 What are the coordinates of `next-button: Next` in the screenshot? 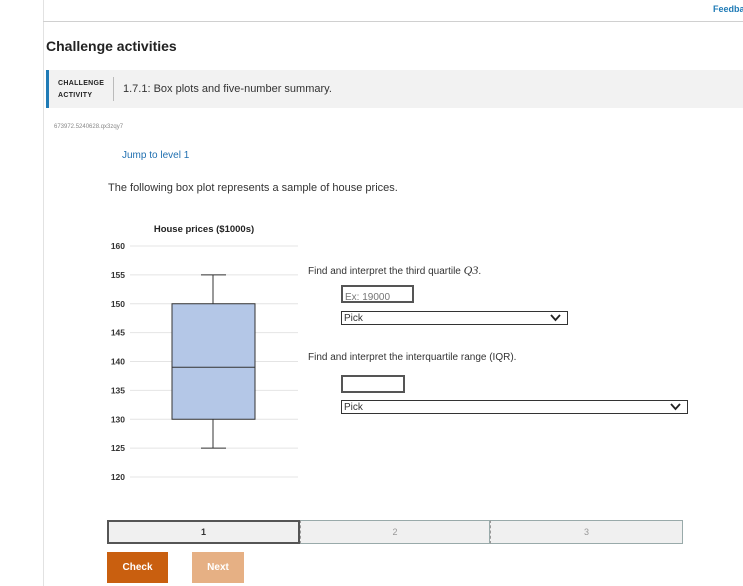 It's located at (218, 567).